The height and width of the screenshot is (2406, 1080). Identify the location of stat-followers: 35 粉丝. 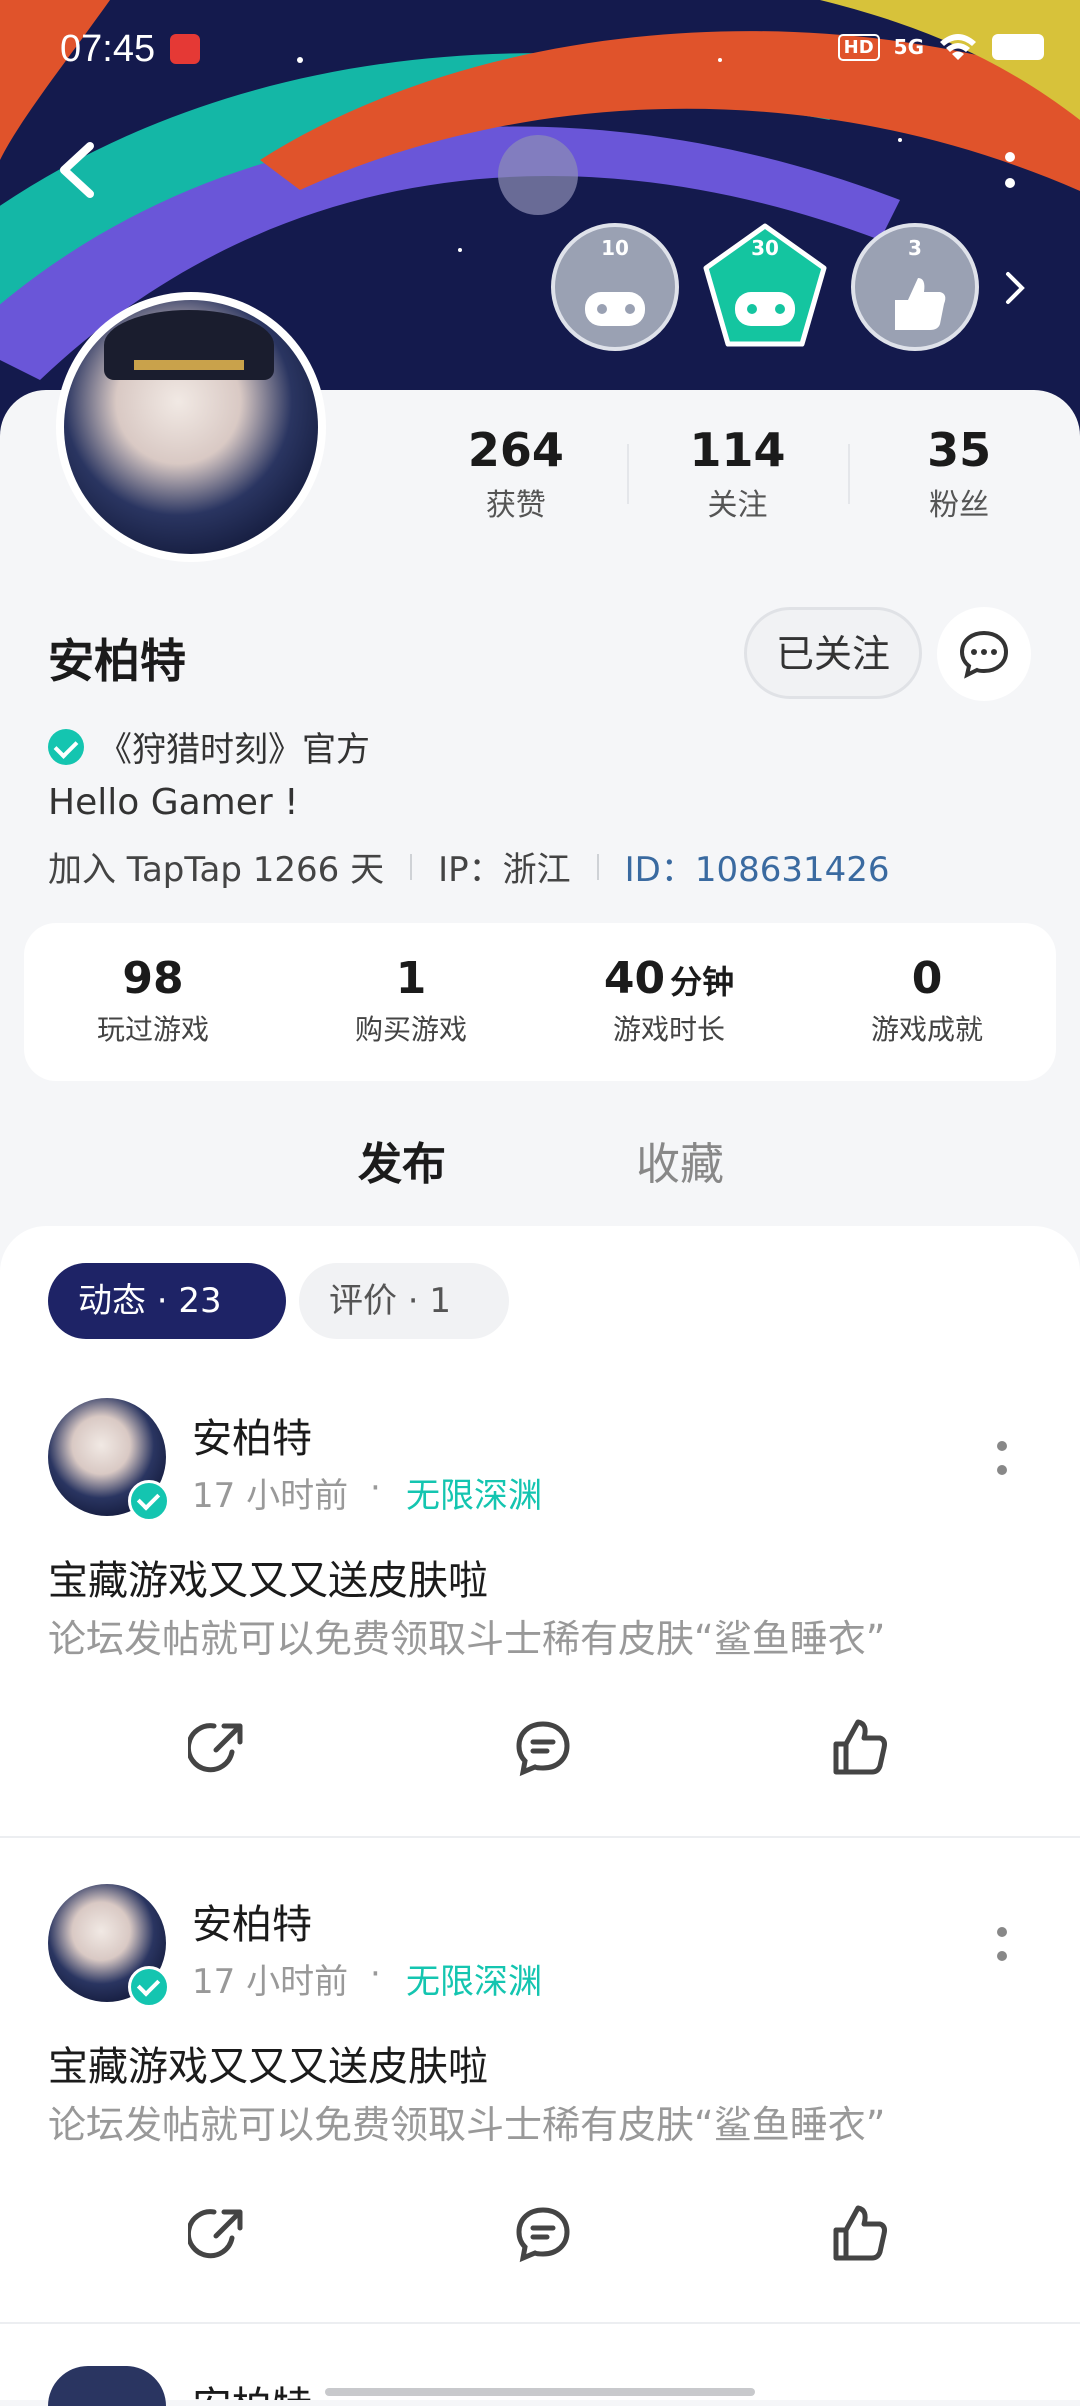
(959, 475).